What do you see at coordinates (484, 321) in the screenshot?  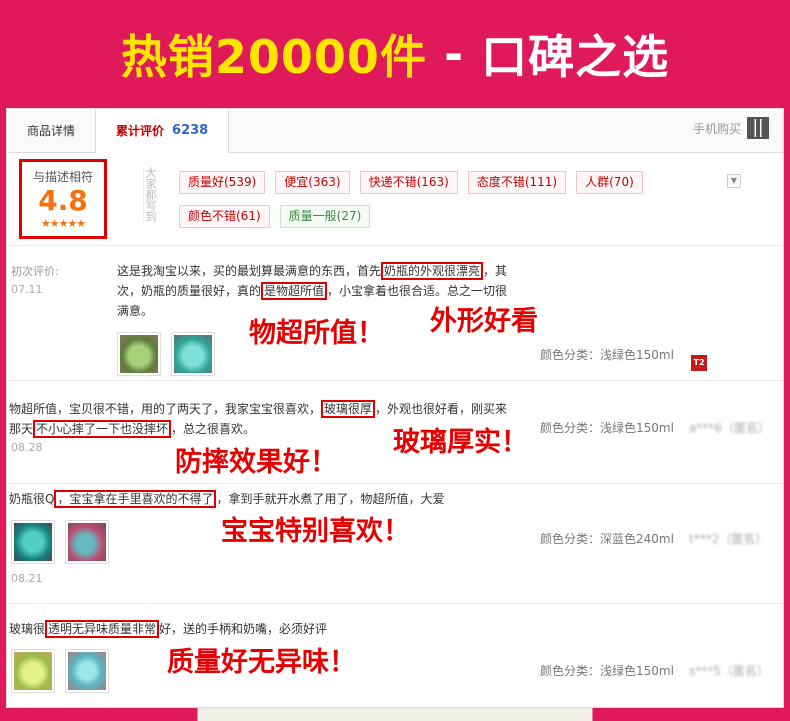 I see `overlay-caption: 外形好看` at bounding box center [484, 321].